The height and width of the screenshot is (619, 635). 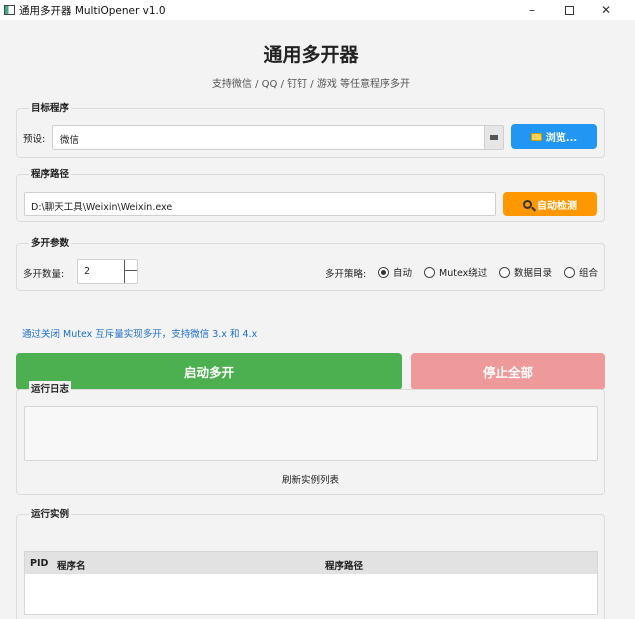 I want to click on strategy-datadir-radio: 数据目录, so click(x=525, y=272).